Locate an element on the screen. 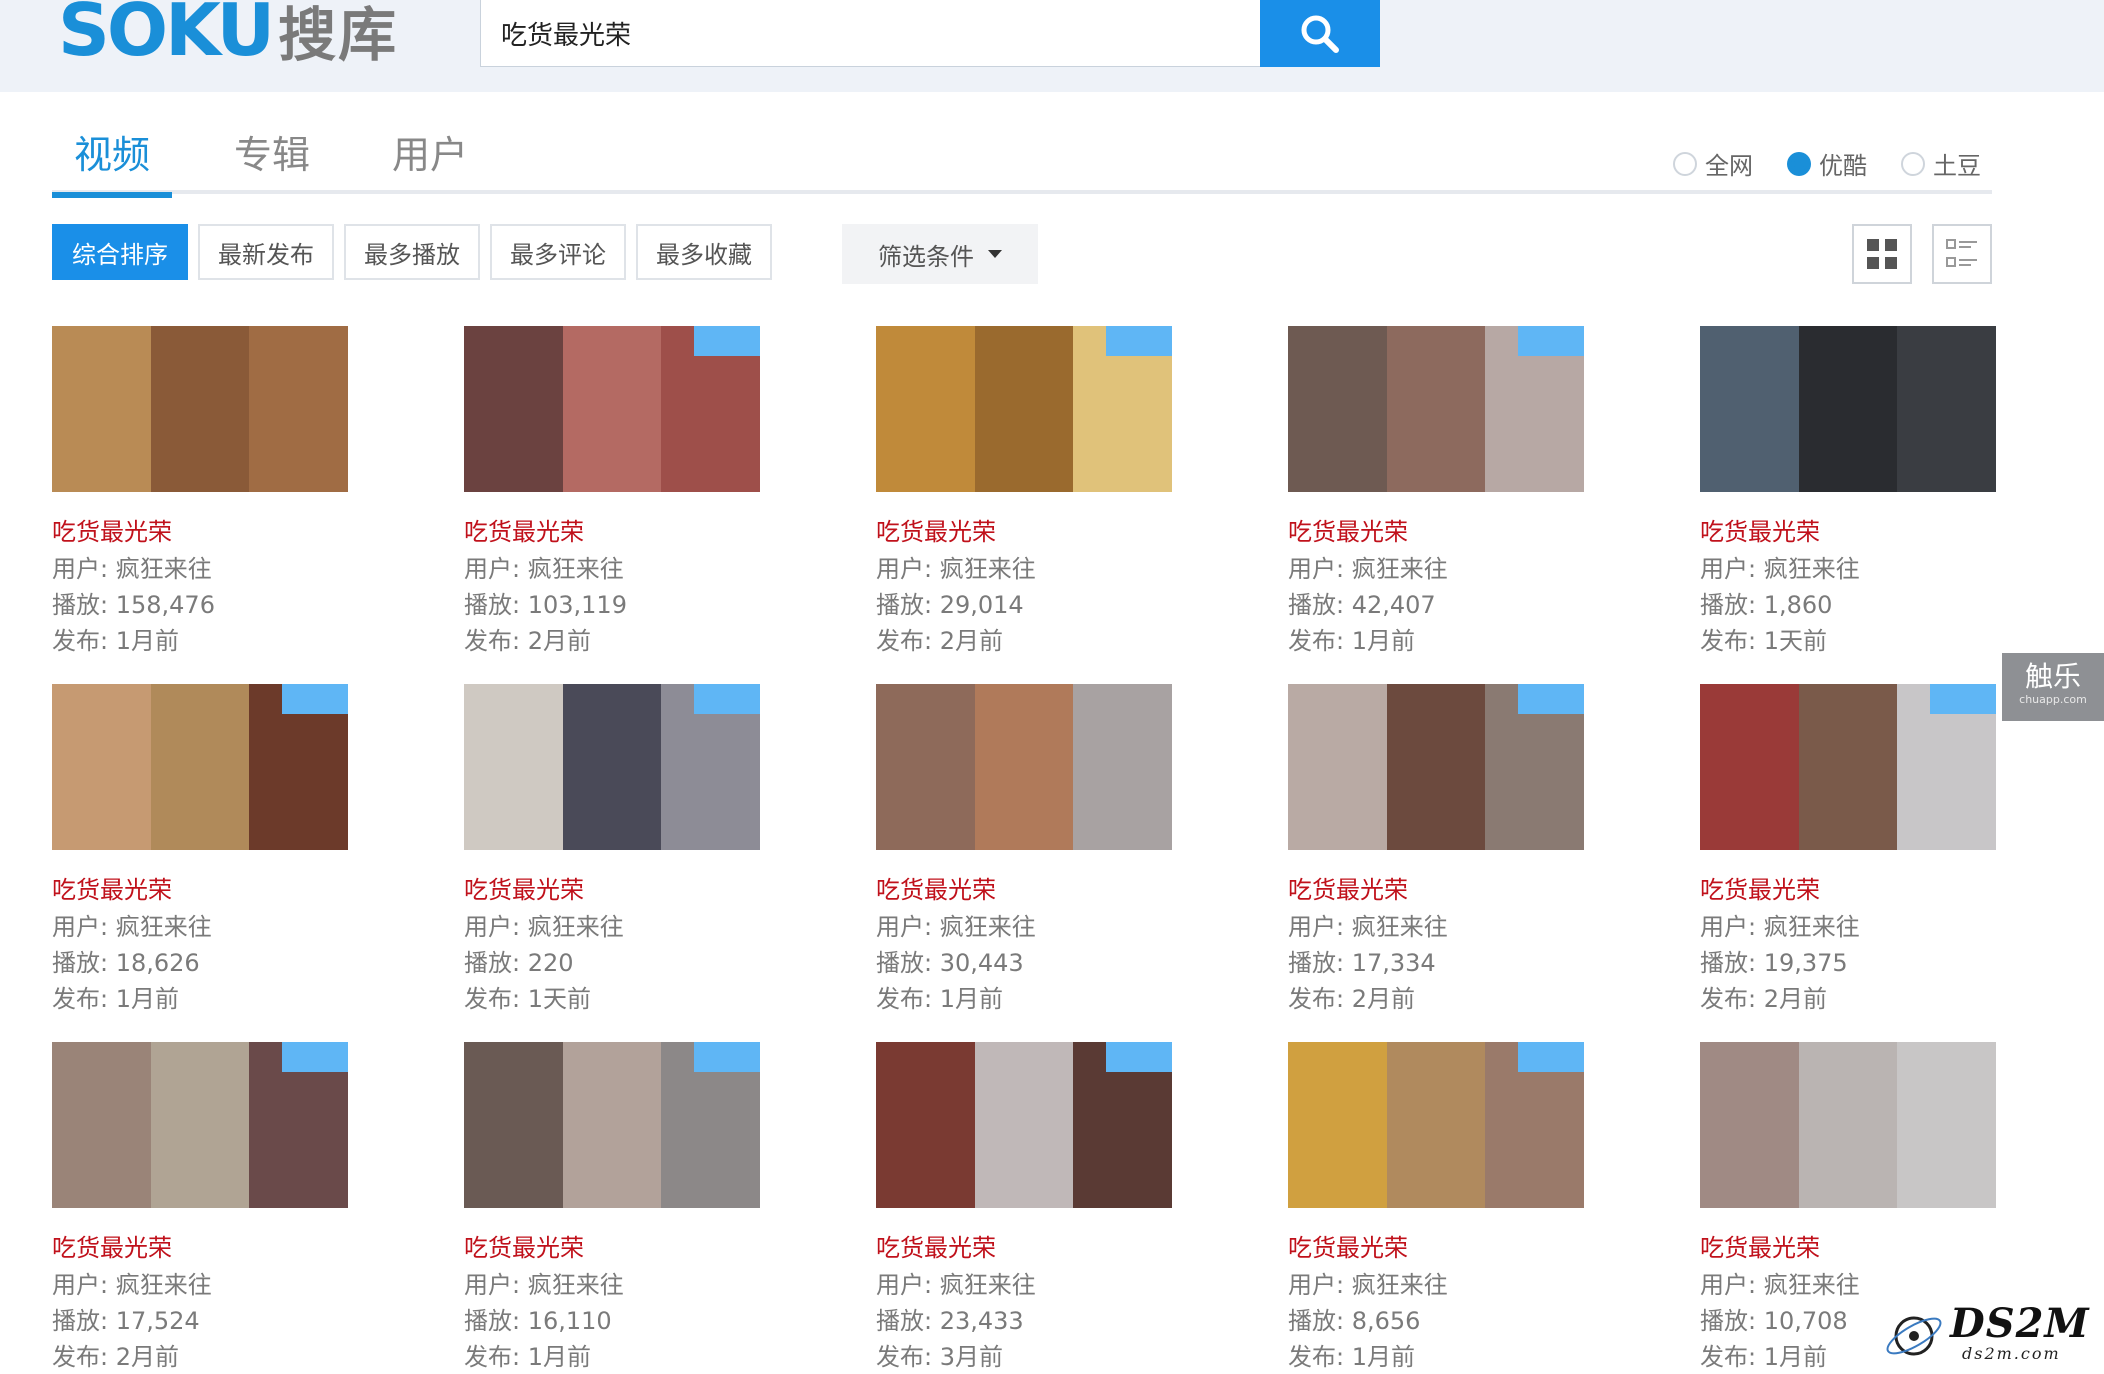  search-input is located at coordinates (871, 33).